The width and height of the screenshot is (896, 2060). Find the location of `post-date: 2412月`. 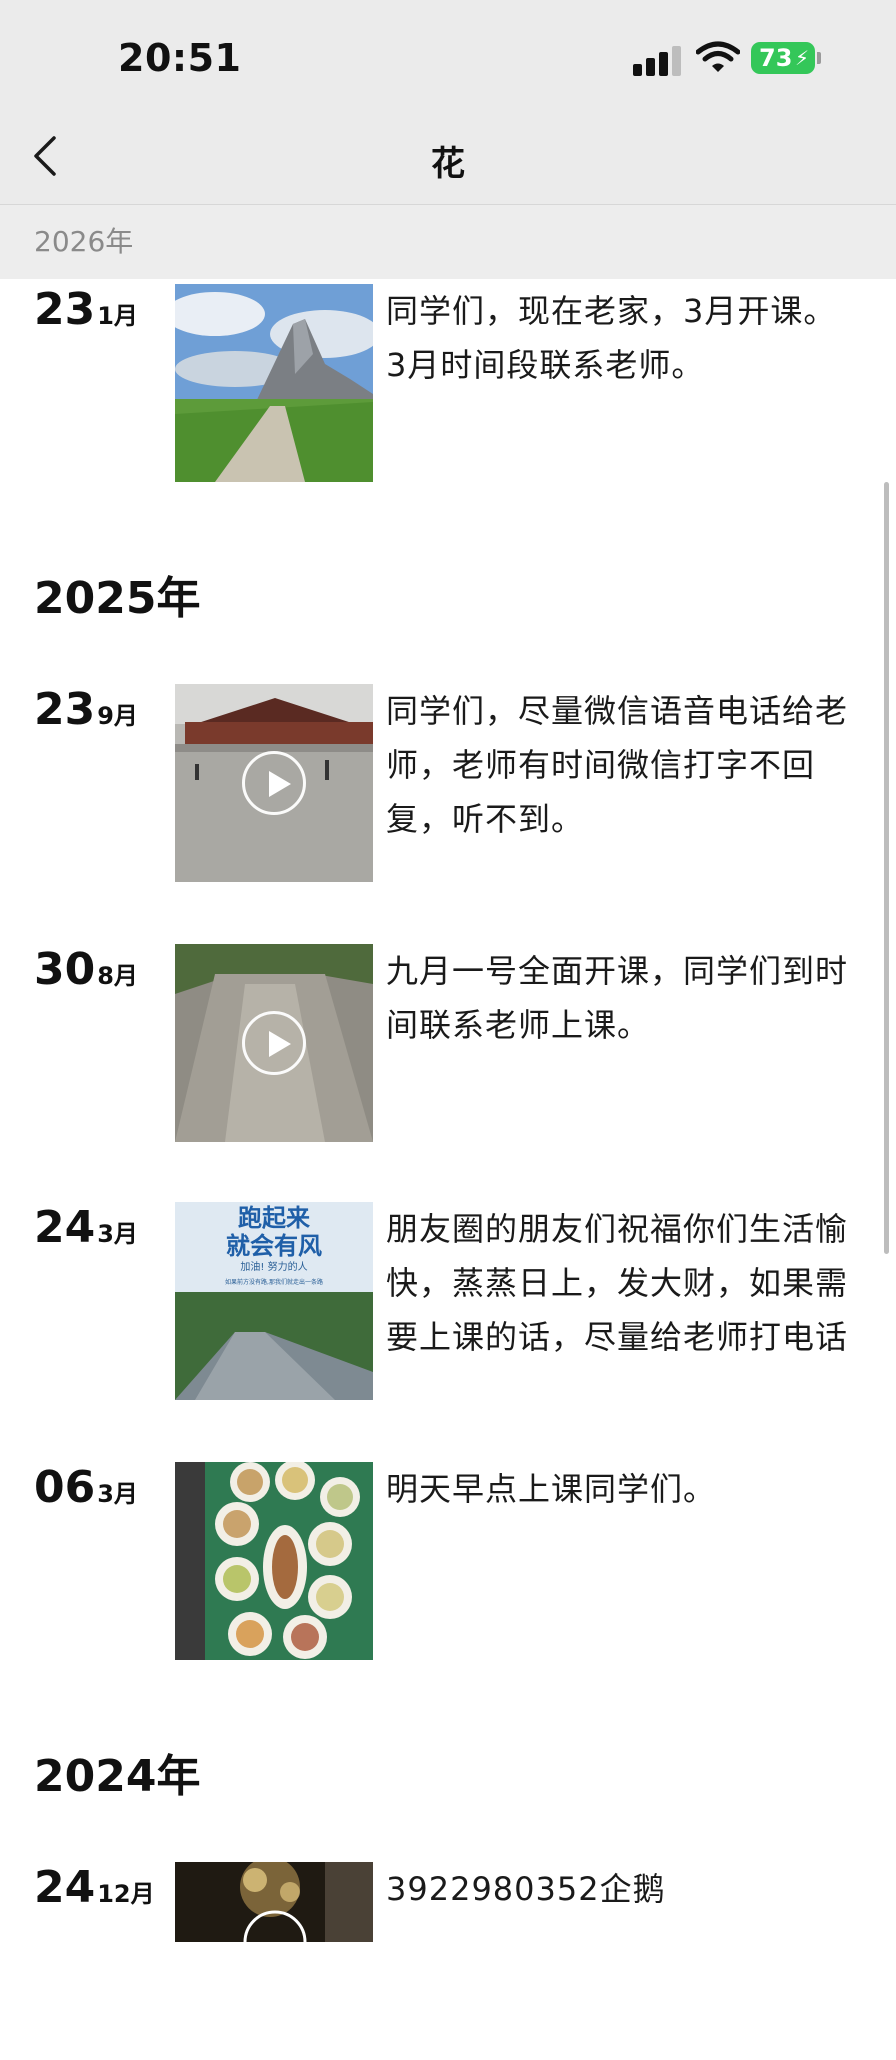

post-date: 2412月 is located at coordinates (94, 1887).